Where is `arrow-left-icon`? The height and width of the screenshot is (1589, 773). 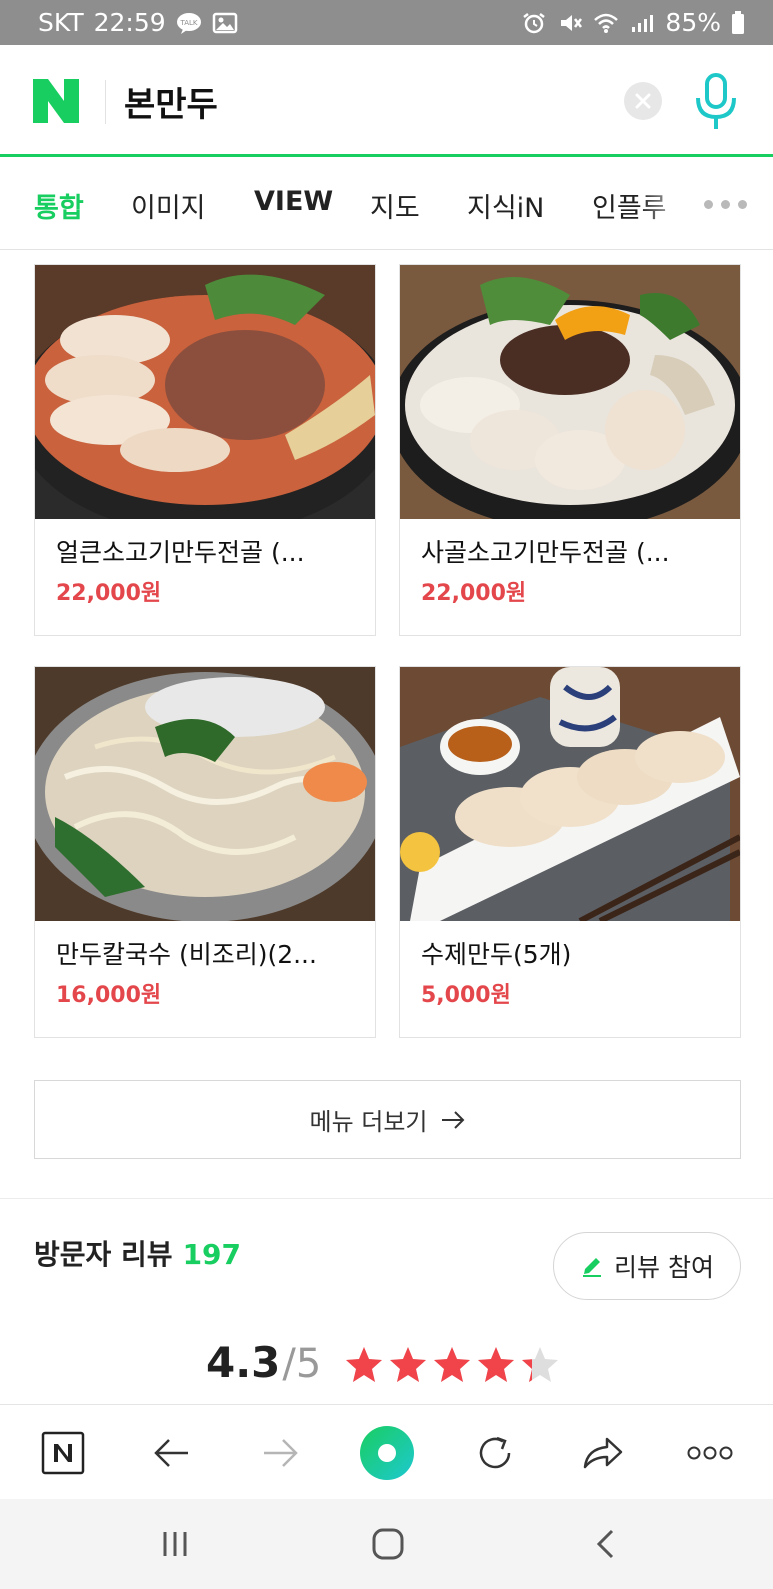 arrow-left-icon is located at coordinates (171, 1452).